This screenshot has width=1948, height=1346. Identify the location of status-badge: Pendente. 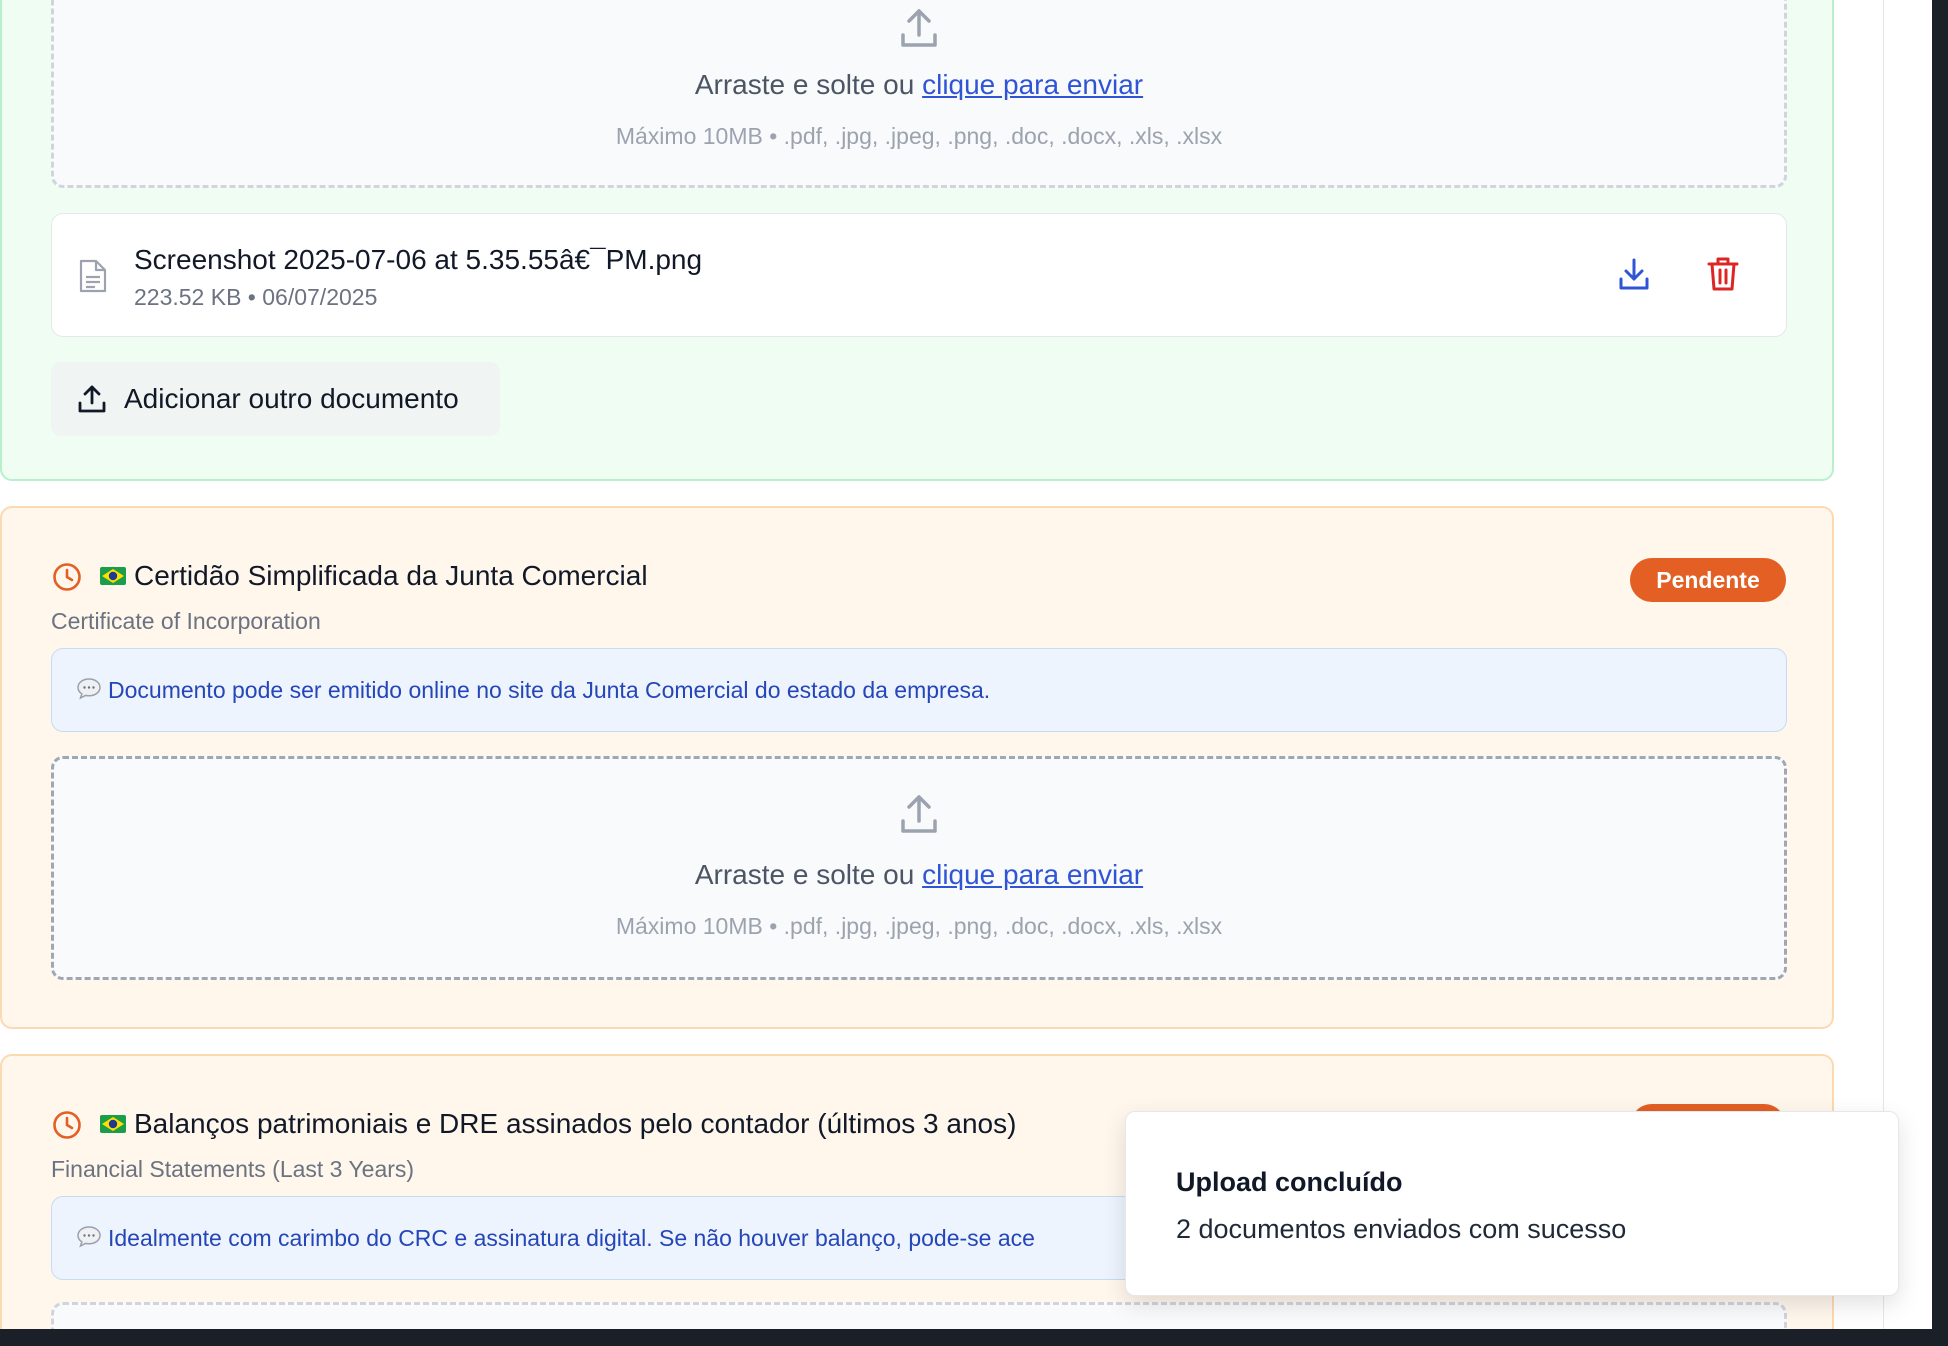
(1708, 580).